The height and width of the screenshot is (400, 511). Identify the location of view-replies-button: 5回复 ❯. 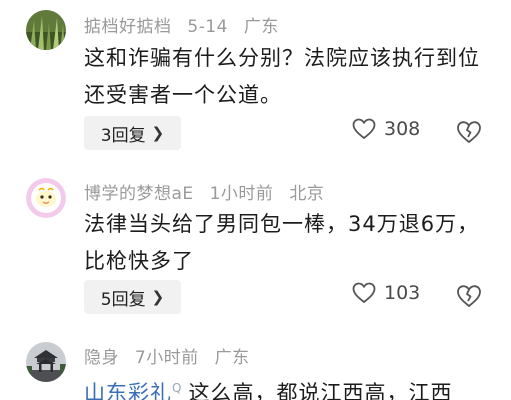
(132, 297).